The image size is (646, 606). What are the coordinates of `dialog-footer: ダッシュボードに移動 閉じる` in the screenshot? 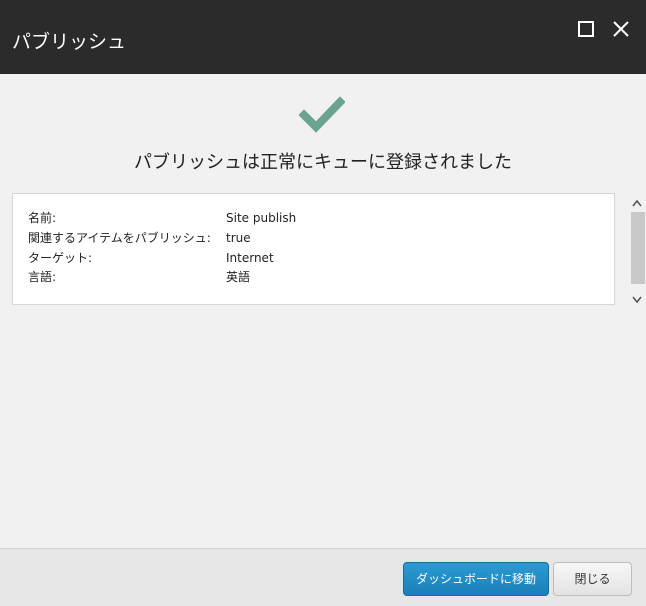 It's located at (323, 577).